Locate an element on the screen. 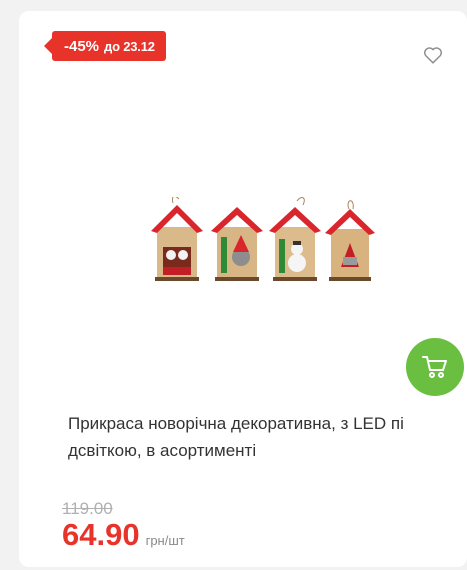 The image size is (467, 570). shopping-cart-icon is located at coordinates (434, 367).